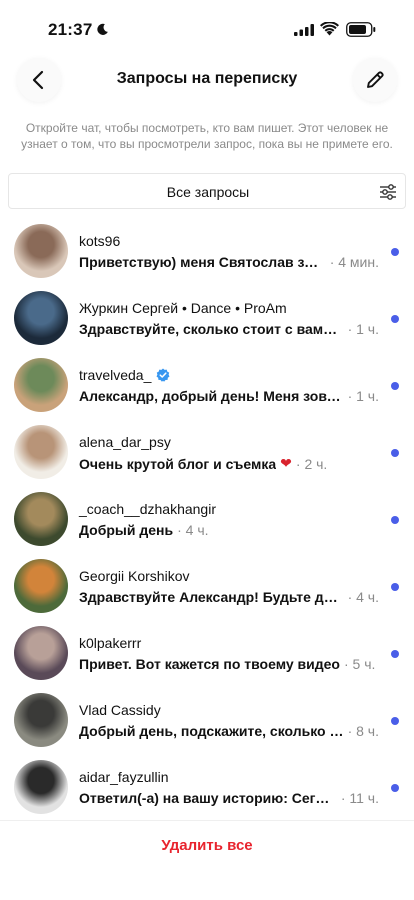  What do you see at coordinates (354, 262) in the screenshot?
I see `message-time: · 4 мин.` at bounding box center [354, 262].